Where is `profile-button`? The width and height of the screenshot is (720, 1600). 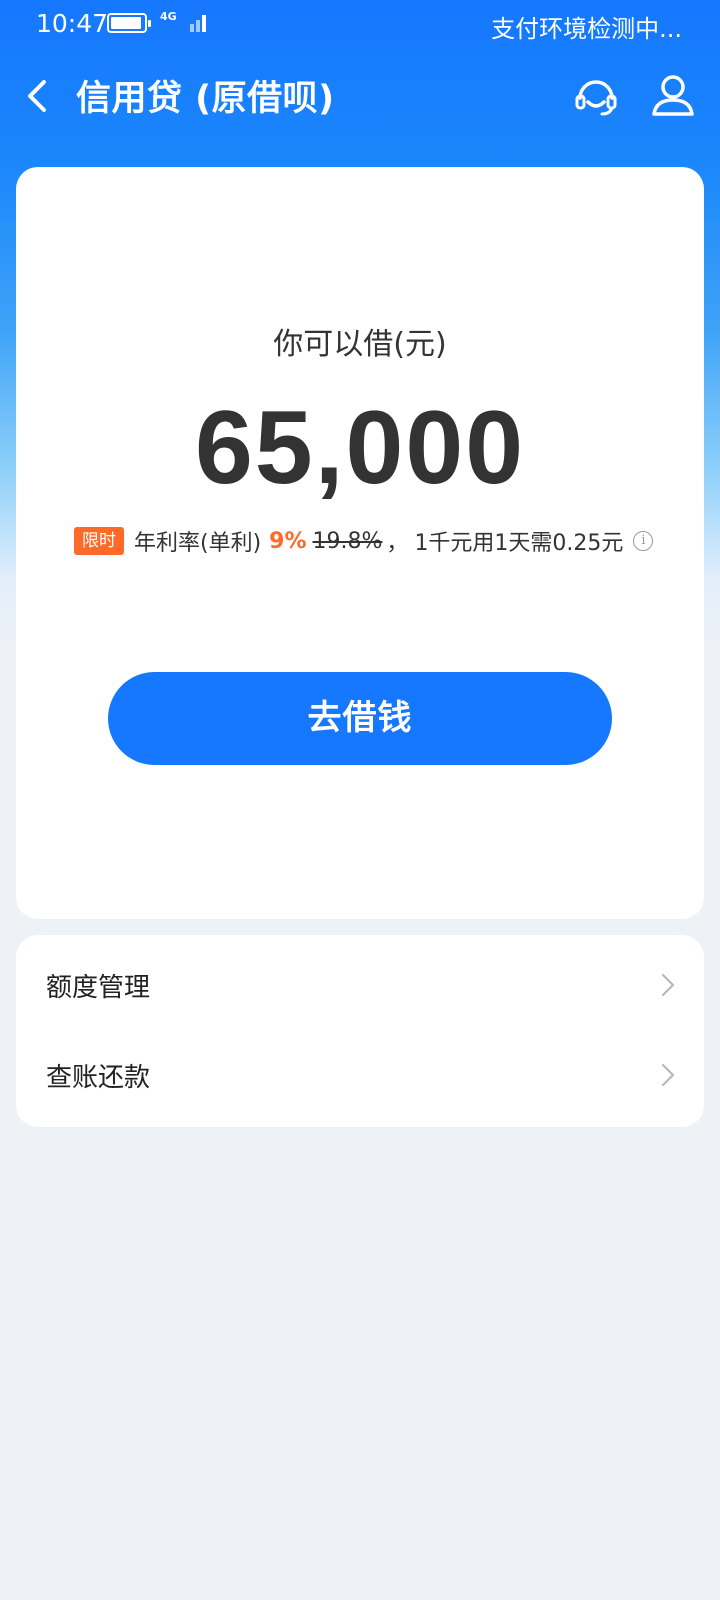 profile-button is located at coordinates (673, 96).